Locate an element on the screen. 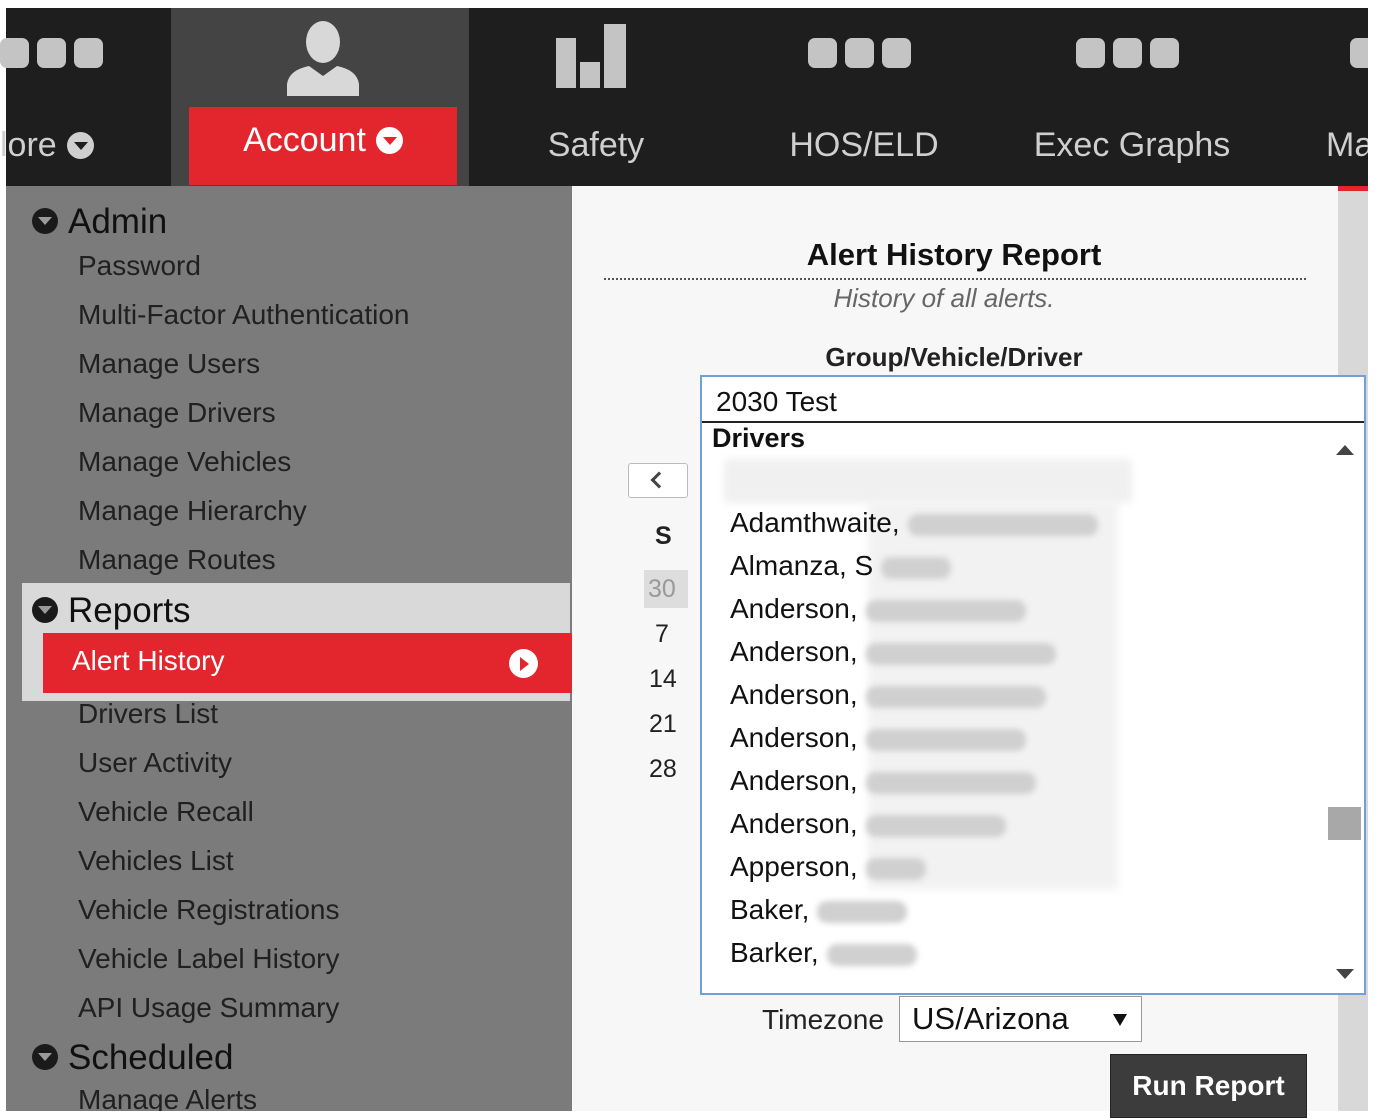 This screenshot has height=1118, width=1375. report-title: Alert History Report is located at coordinates (954, 254).